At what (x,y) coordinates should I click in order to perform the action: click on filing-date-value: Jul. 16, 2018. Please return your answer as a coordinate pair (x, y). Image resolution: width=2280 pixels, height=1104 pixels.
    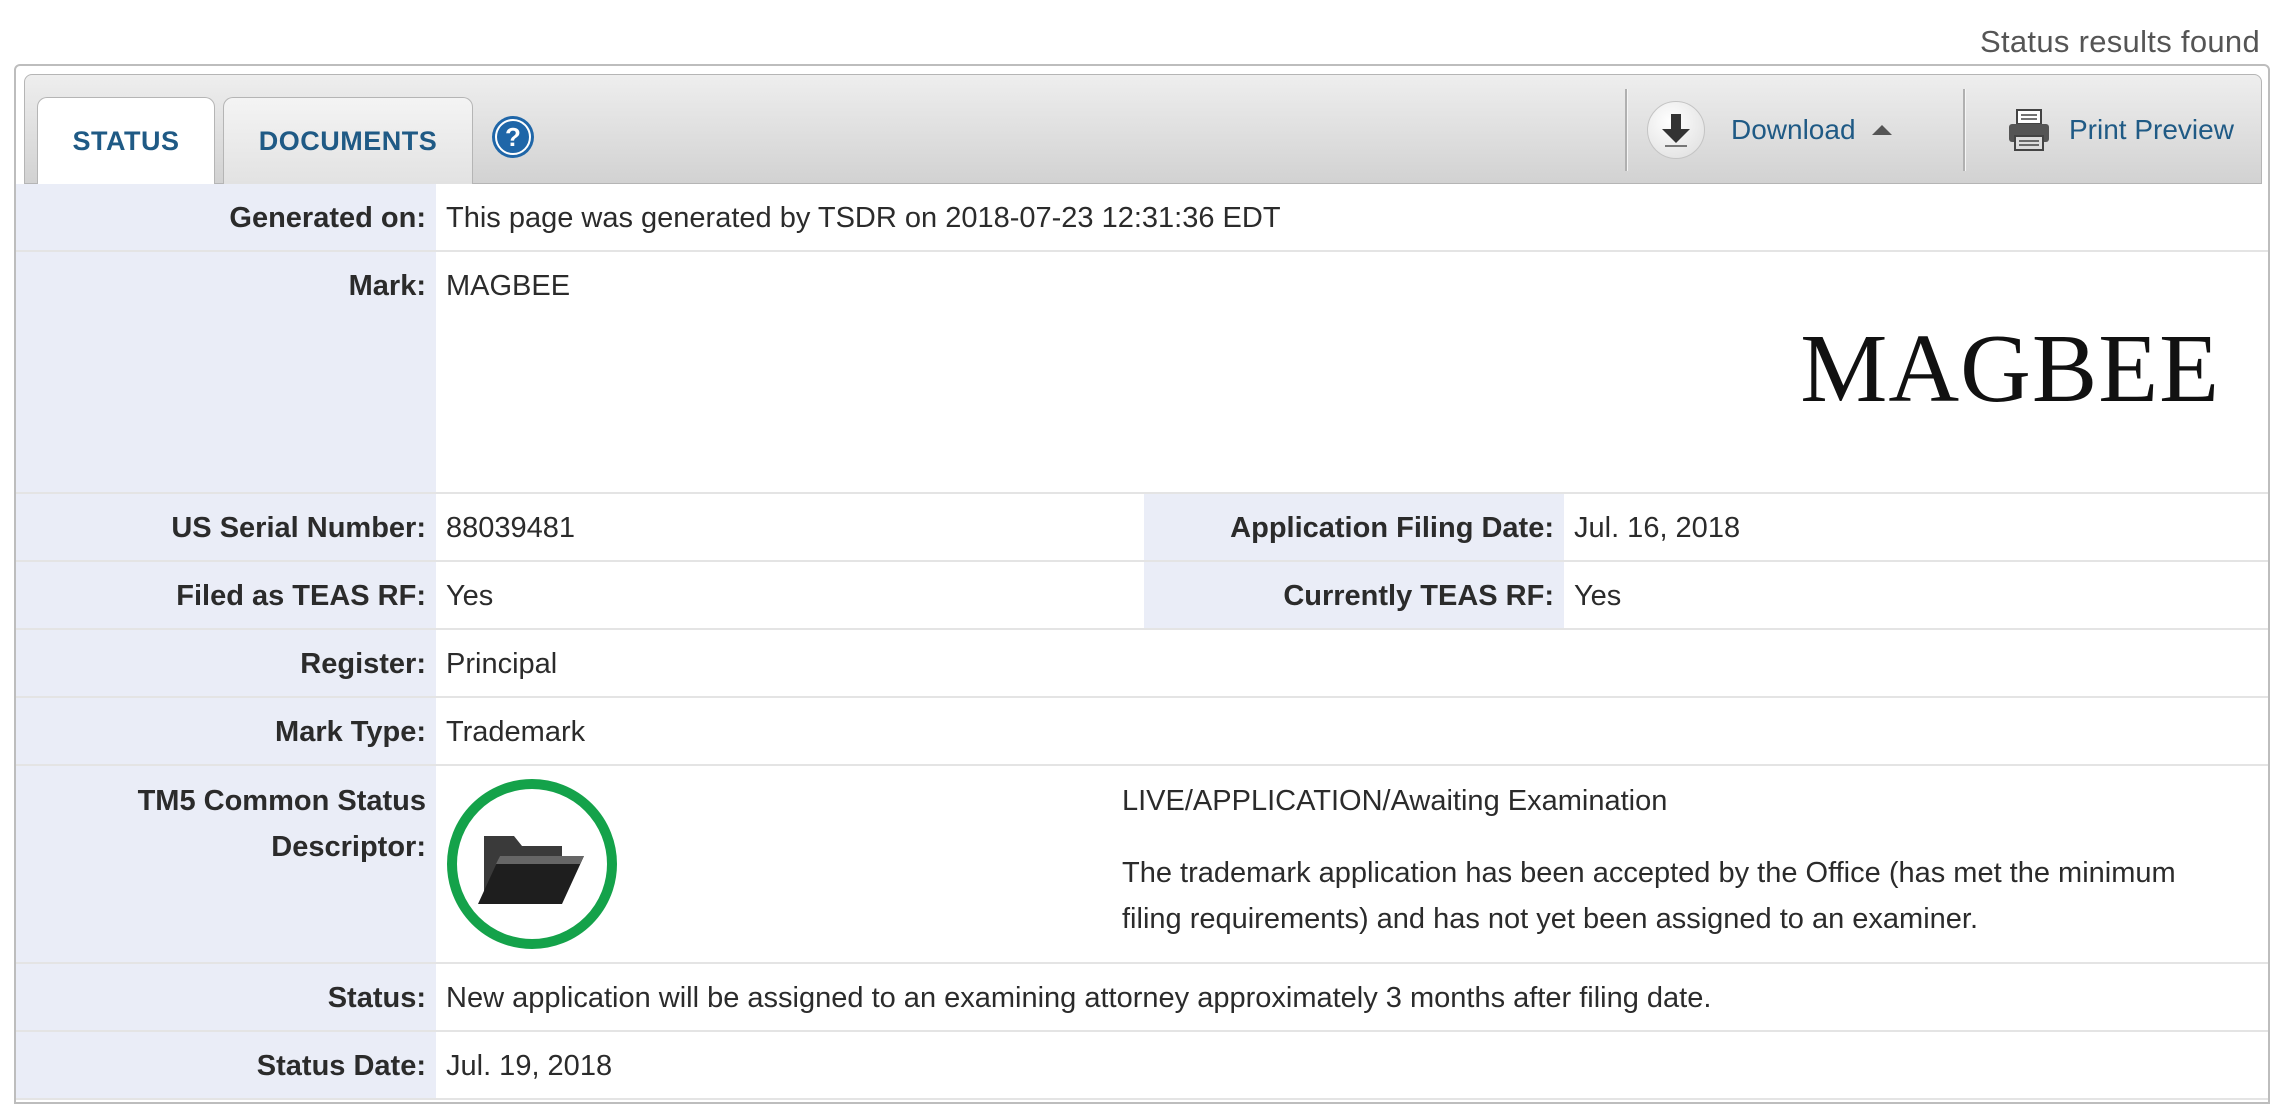
    Looking at the image, I should click on (1657, 528).